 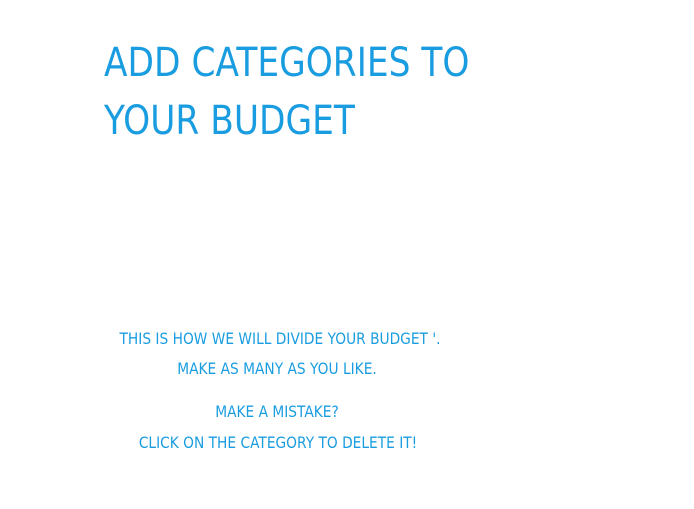 What do you see at coordinates (286, 92) in the screenshot?
I see `page-title: ADD CATEGORIES TO YOUR BUDGET` at bounding box center [286, 92].